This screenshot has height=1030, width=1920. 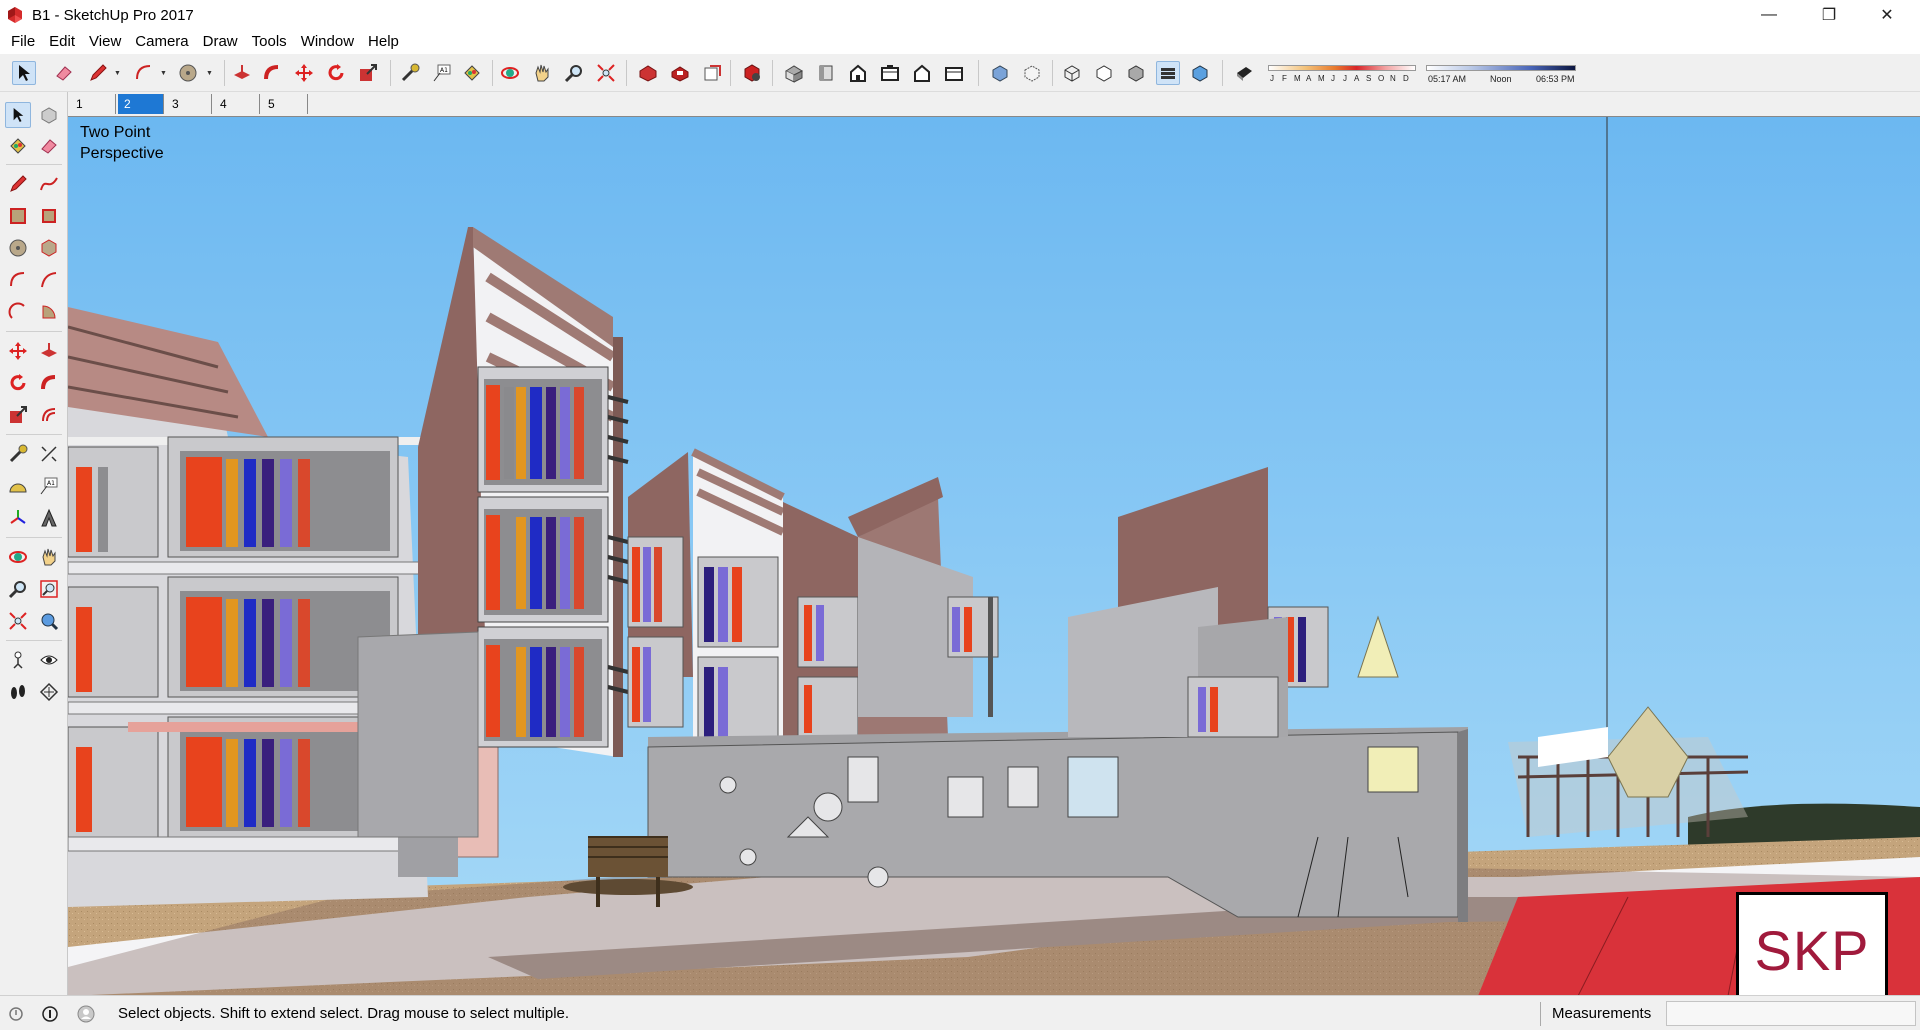 What do you see at coordinates (49, 589) in the screenshot?
I see `zoom-window-icon` at bounding box center [49, 589].